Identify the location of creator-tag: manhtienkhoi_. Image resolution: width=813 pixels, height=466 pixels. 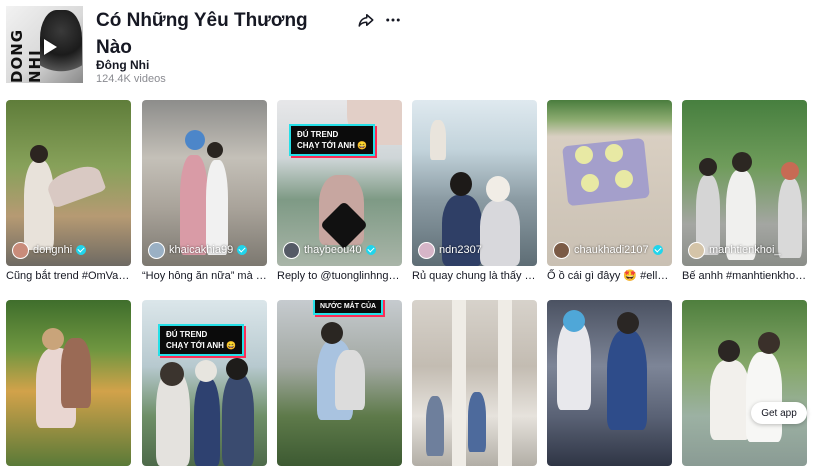
(734, 250).